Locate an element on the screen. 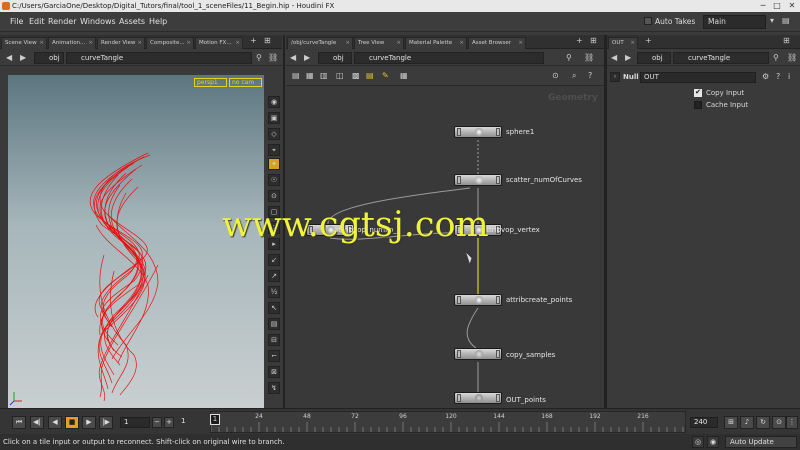  node-name-field: OUT is located at coordinates (698, 77).